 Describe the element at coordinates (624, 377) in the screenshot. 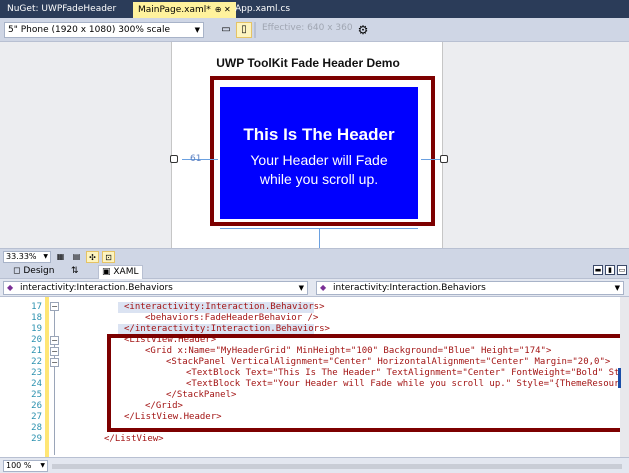

I see `vertical-scrollbar` at that location.